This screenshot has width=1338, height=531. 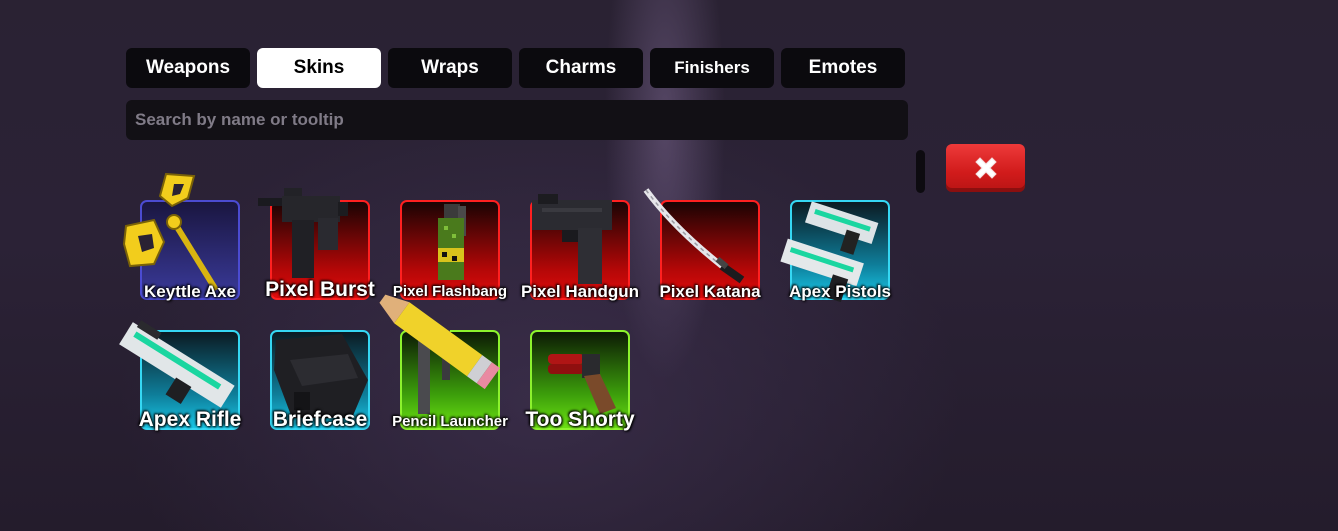 I want to click on skin-name: Pencil Launcher, so click(x=450, y=421).